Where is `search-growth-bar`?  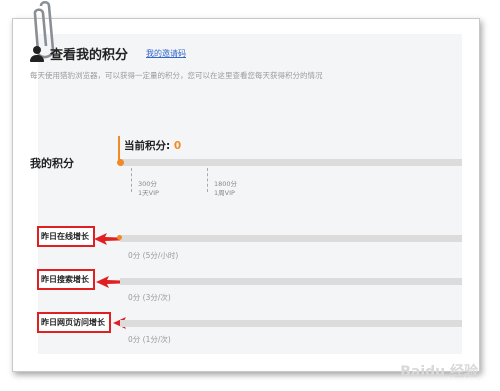 search-growth-bar is located at coordinates (291, 281).